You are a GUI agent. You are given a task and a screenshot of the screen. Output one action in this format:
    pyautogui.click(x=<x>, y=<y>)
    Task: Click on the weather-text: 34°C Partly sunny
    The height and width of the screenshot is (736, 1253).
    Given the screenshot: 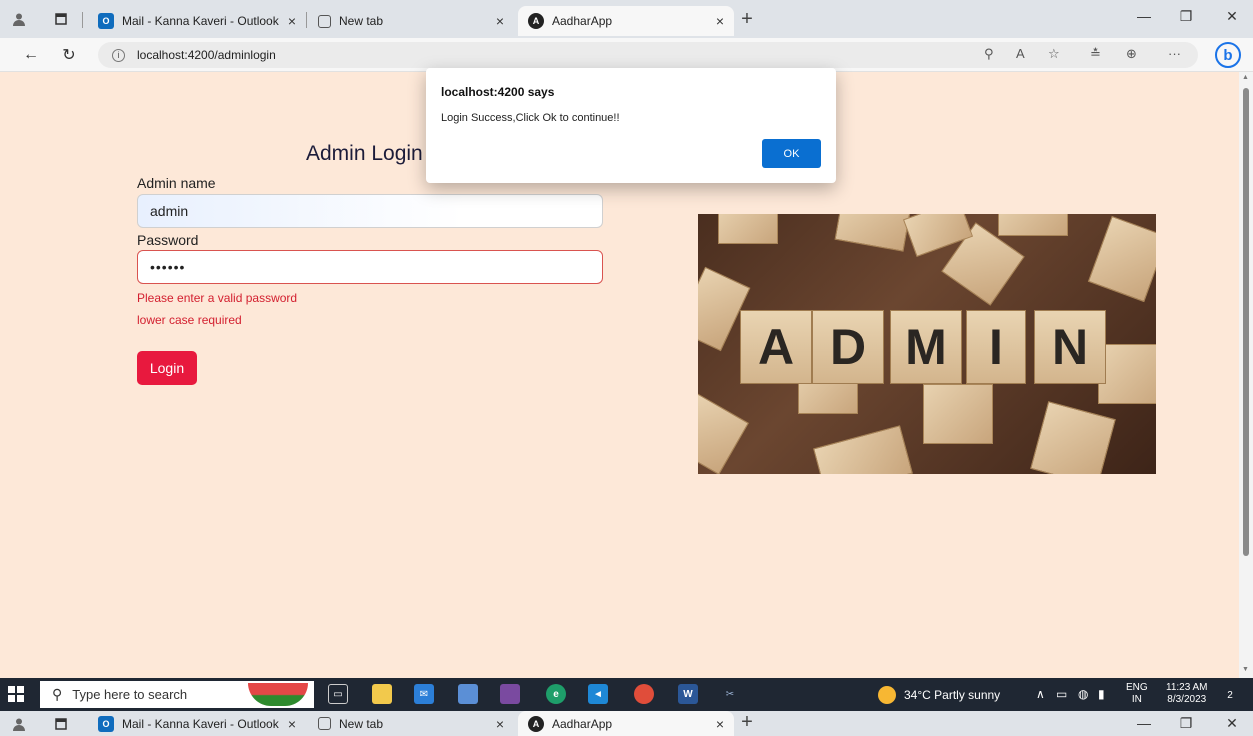 What is the action you would take?
    pyautogui.click(x=952, y=695)
    